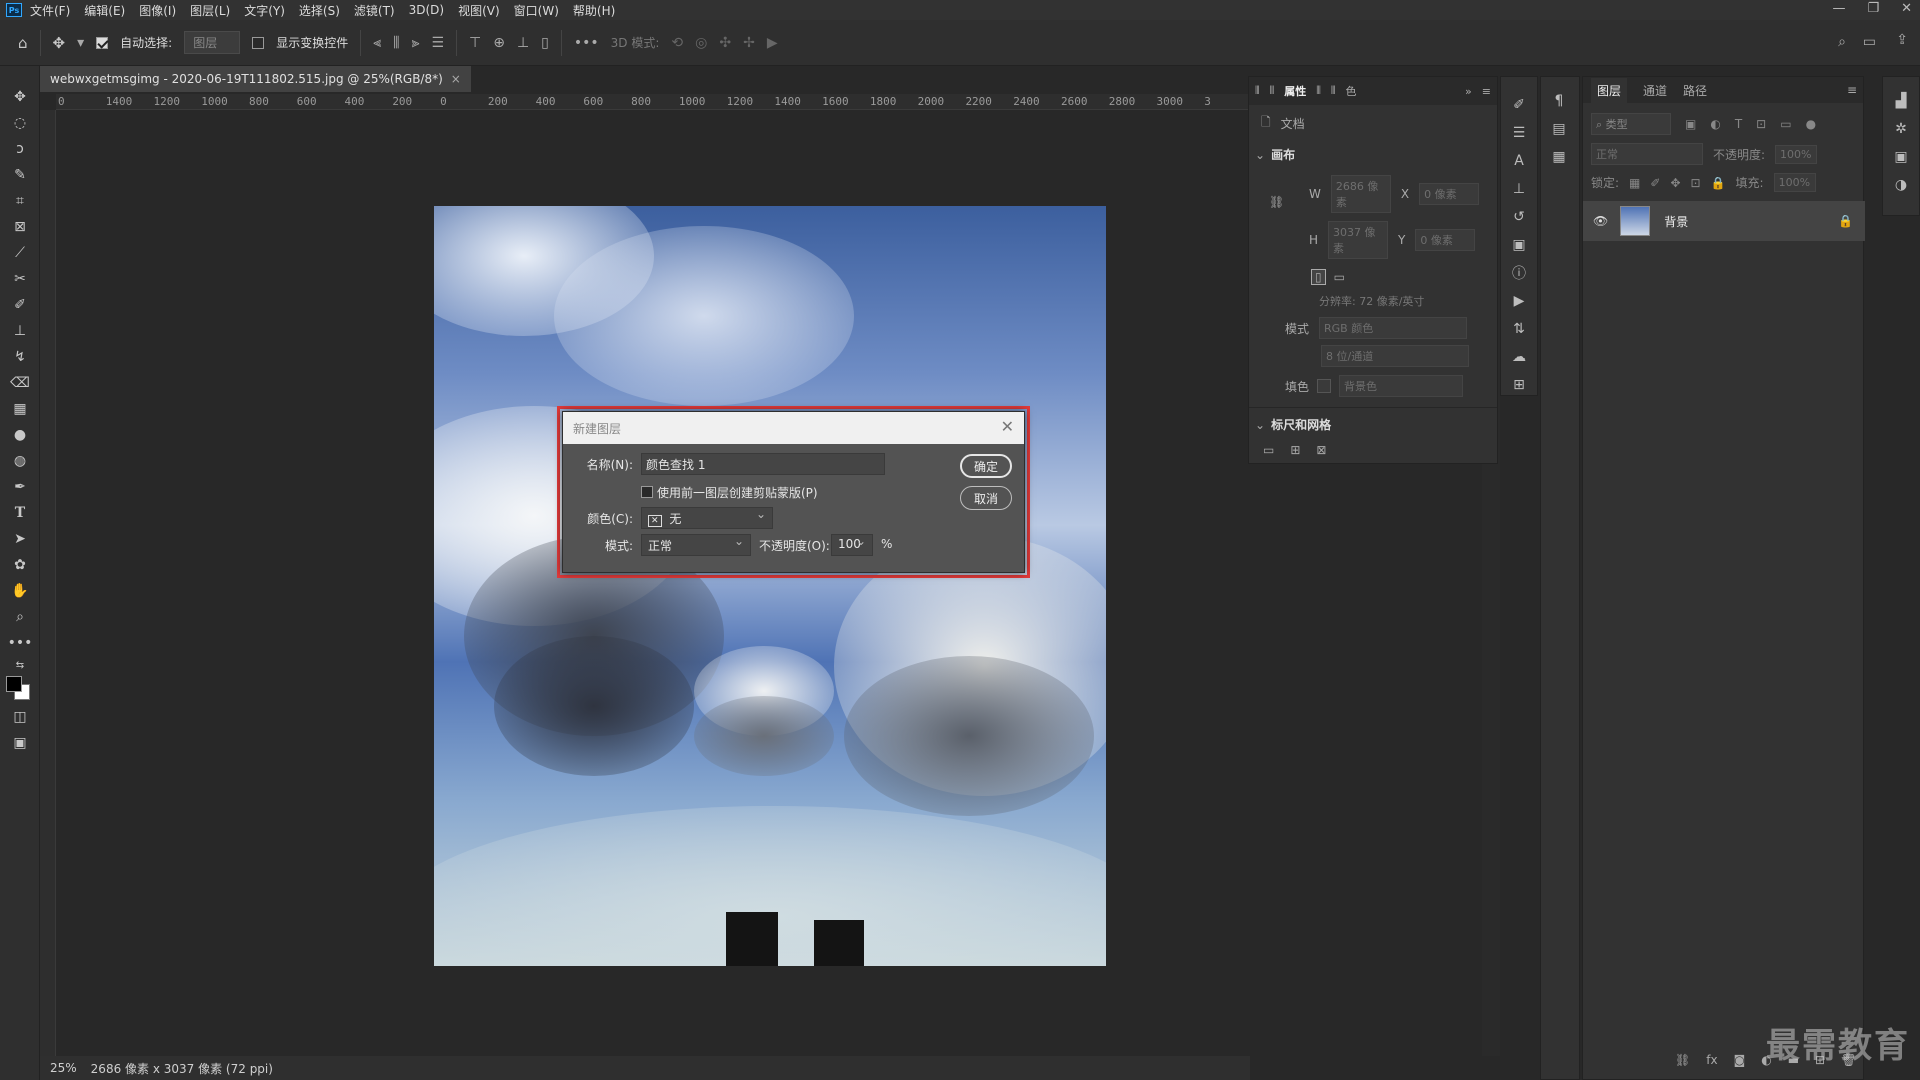  I want to click on brush-settings-icon: ✐, so click(1519, 105).